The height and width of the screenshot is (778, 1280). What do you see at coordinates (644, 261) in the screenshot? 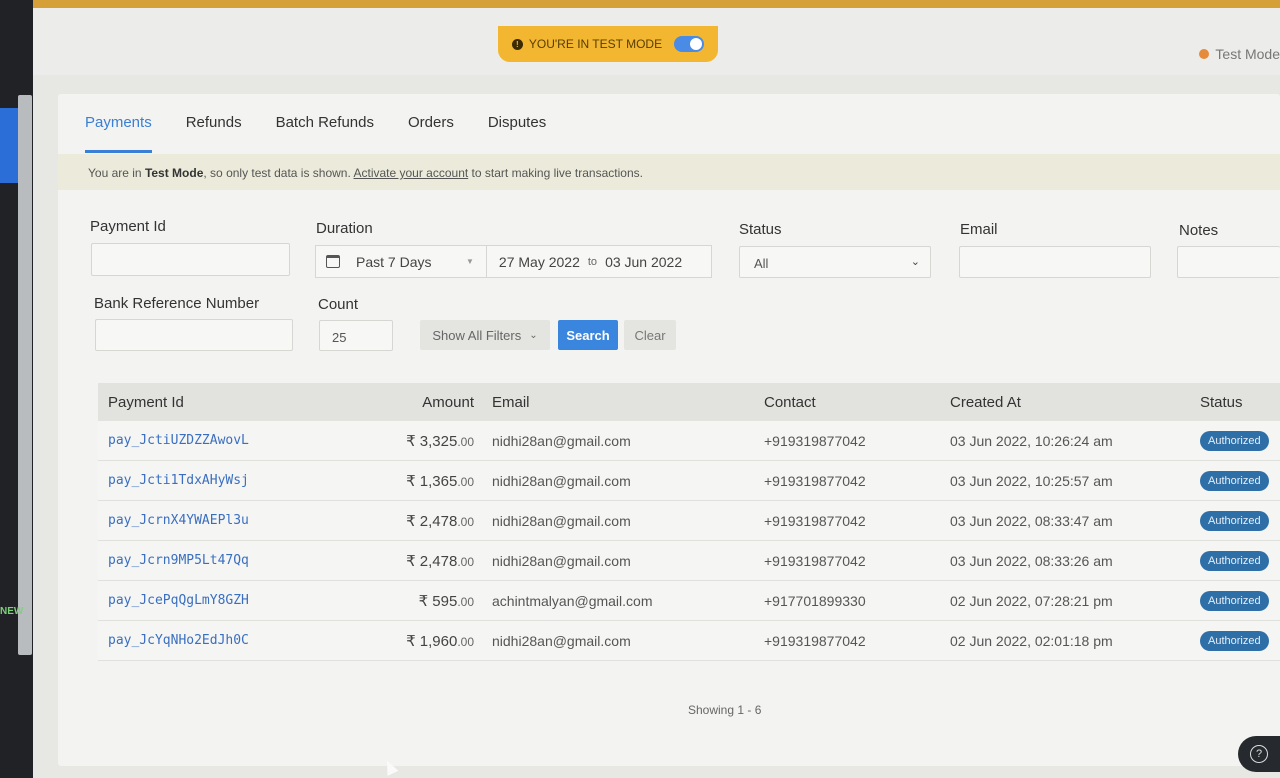
I see `date-to: 03 Jun 2022` at bounding box center [644, 261].